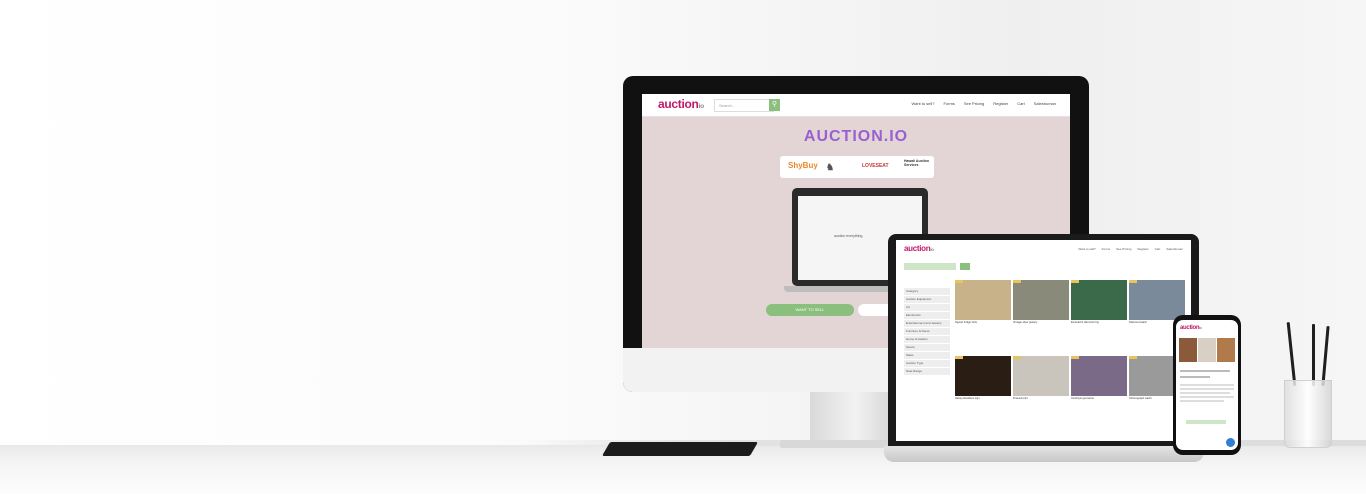 This screenshot has width=1366, height=494. I want to click on laptop-logo-suffix: io, so click(932, 249).